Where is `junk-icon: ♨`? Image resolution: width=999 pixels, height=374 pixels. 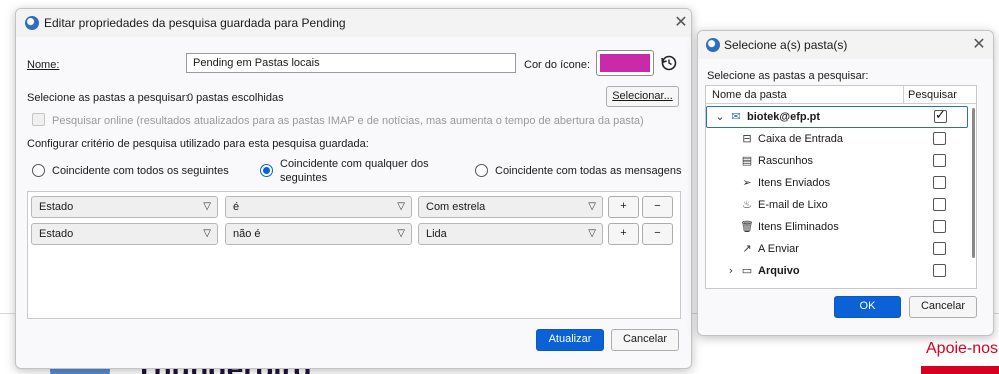 junk-icon: ♨ is located at coordinates (747, 204).